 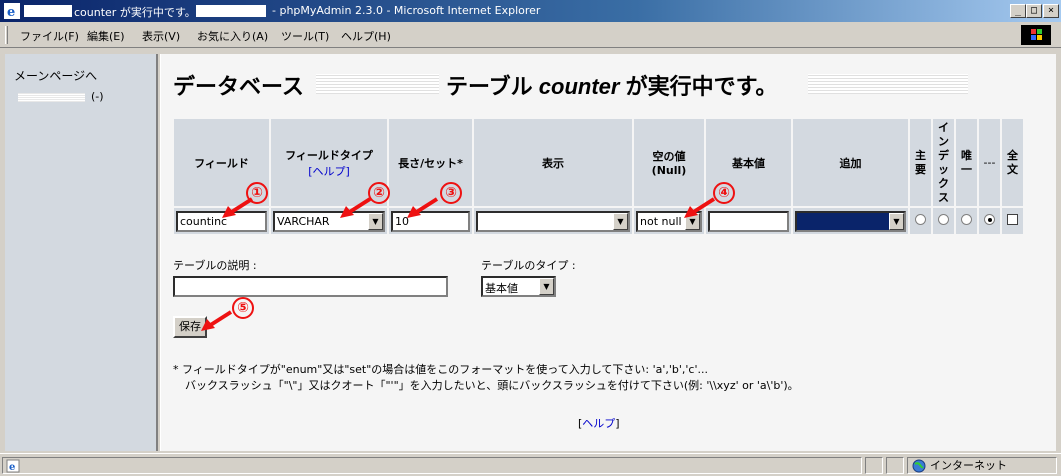 I want to click on ie-icon: e, so click(x=12, y=11).